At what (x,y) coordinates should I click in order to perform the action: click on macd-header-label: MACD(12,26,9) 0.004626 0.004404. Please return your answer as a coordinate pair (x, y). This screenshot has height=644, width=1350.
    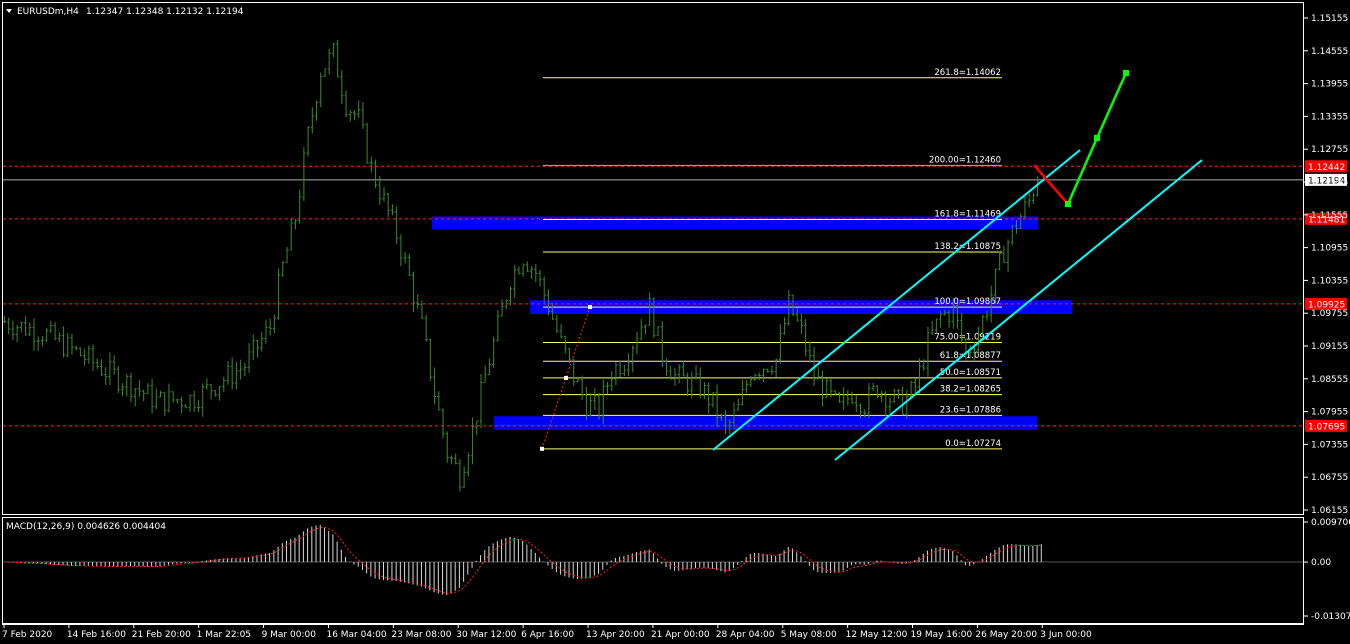
    Looking at the image, I should click on (86, 527).